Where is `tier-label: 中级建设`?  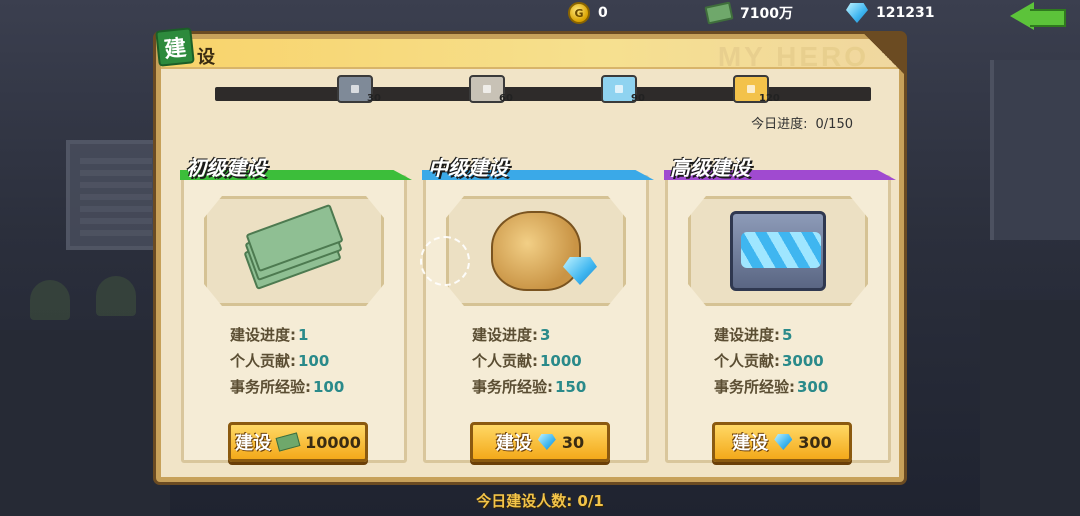
tier-label: 中级建设 is located at coordinates (468, 167).